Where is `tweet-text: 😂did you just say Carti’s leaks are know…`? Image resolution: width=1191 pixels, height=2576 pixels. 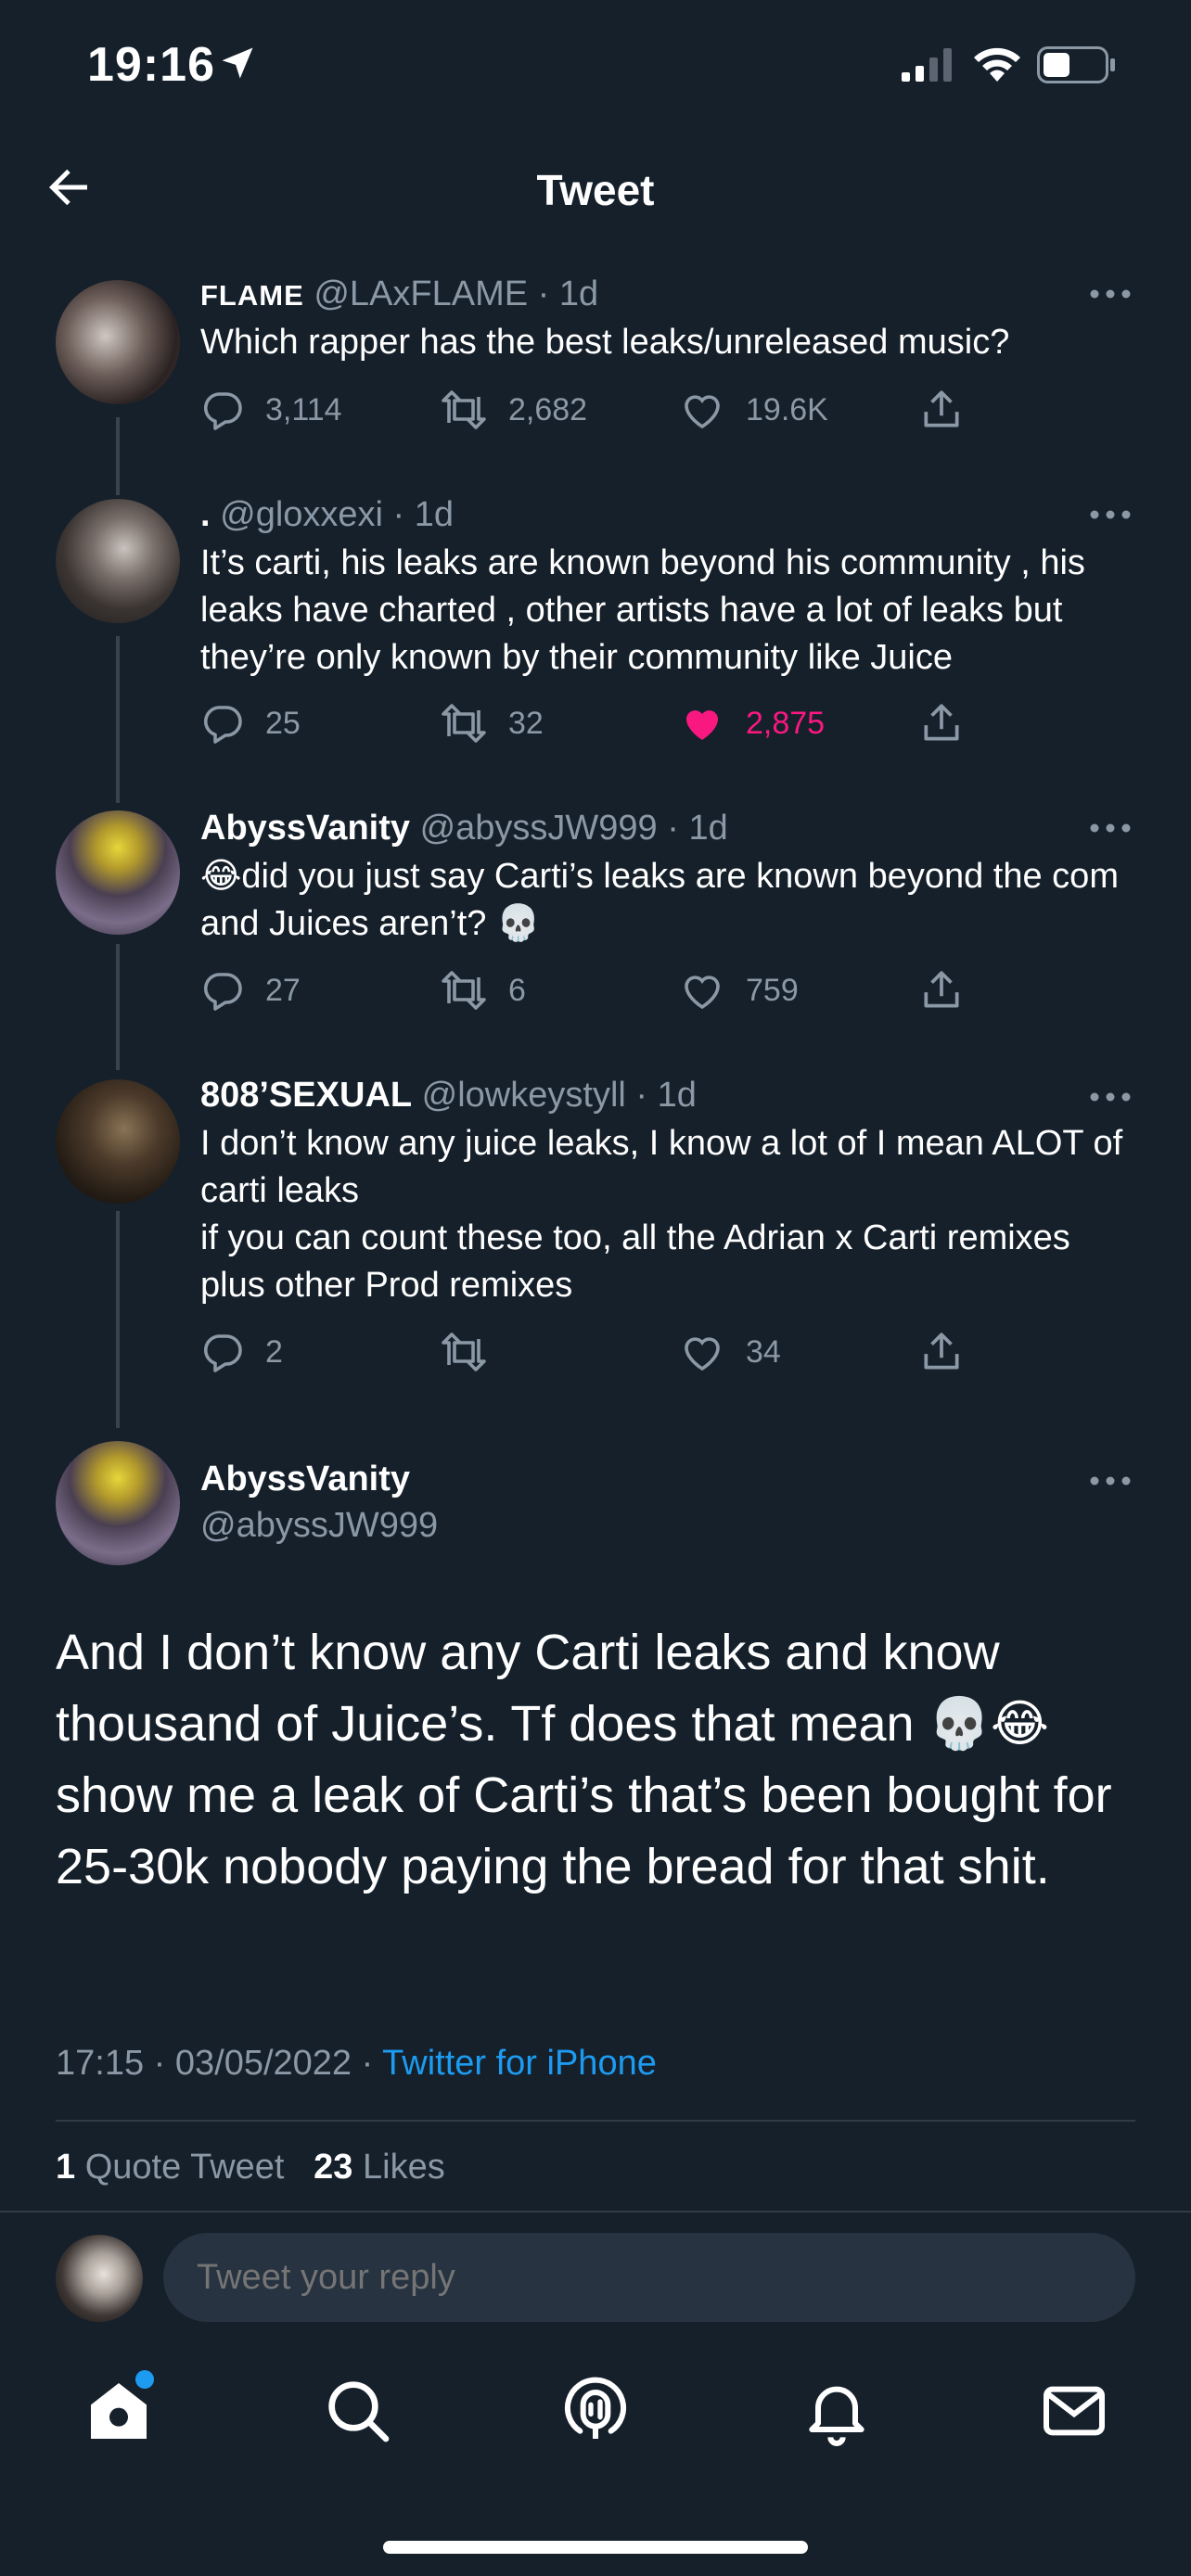
tweet-text: 😂did you just say Carti’s leaks are know… is located at coordinates (660, 900).